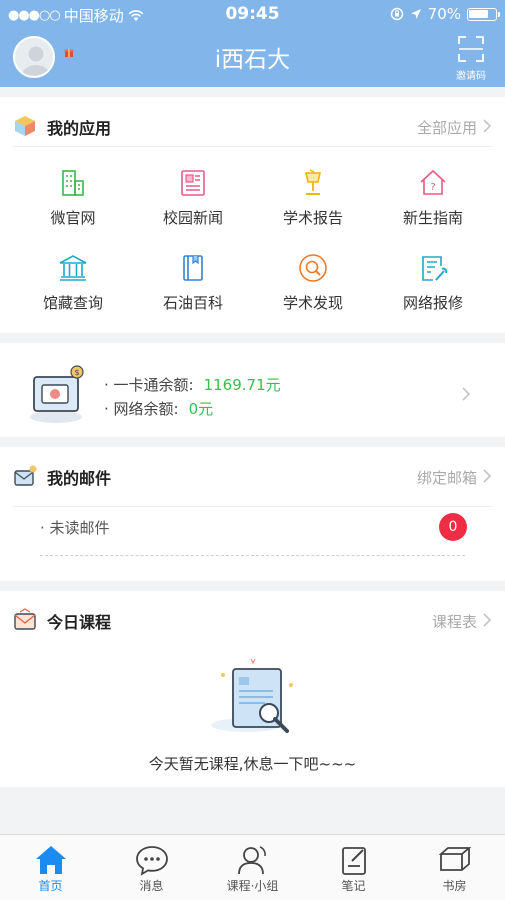  What do you see at coordinates (252, 43) in the screenshot?
I see `top-header: ●●●○○ 中国移动 09:45 70% i西石大 邀请码` at bounding box center [252, 43].